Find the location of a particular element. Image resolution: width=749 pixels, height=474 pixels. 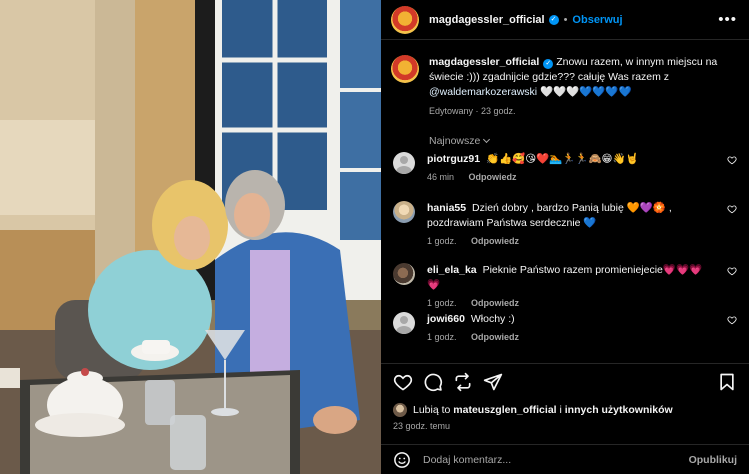

chevron-down-icon is located at coordinates (487, 139).